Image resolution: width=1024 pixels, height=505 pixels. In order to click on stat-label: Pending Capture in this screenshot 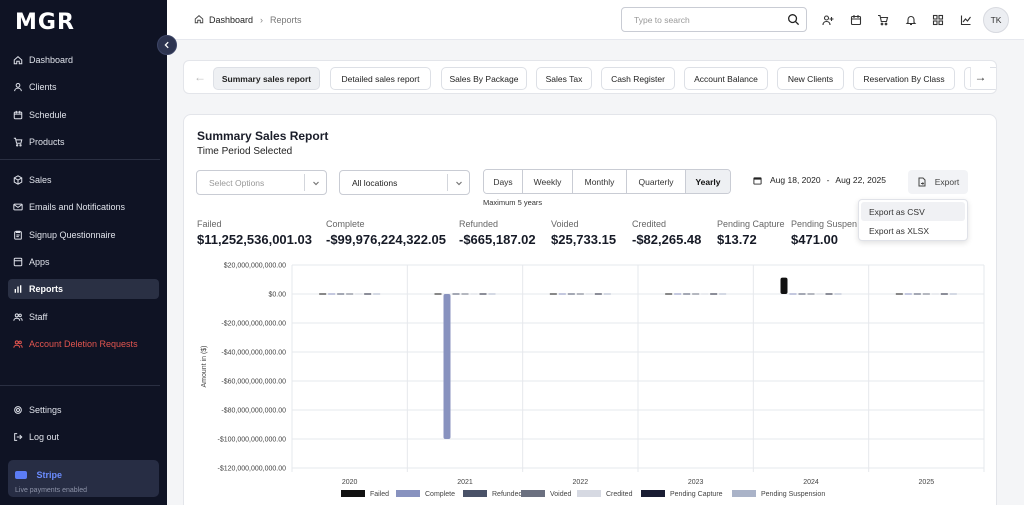, I will do `click(751, 224)`.